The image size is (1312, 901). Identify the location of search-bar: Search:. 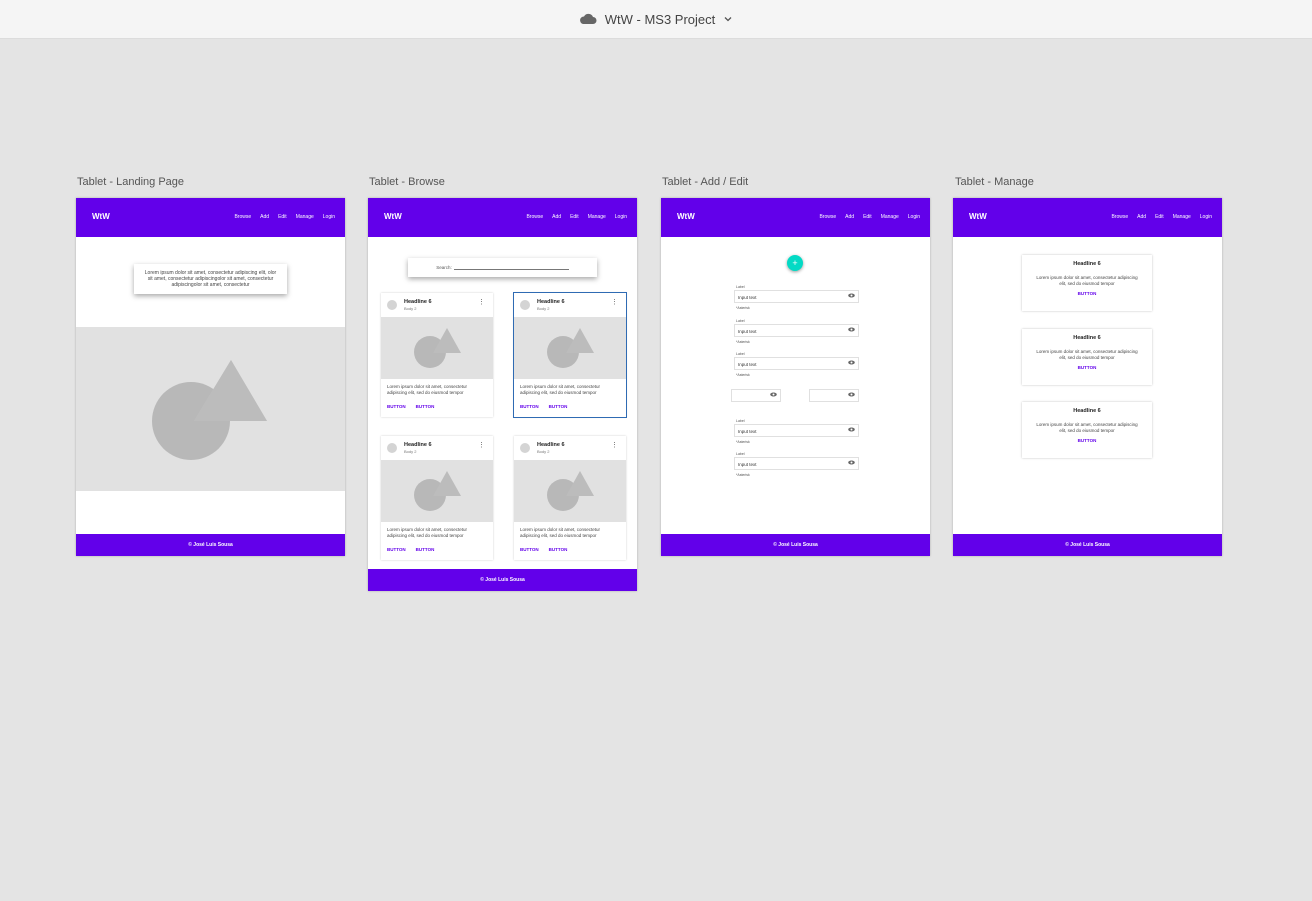
(502, 267).